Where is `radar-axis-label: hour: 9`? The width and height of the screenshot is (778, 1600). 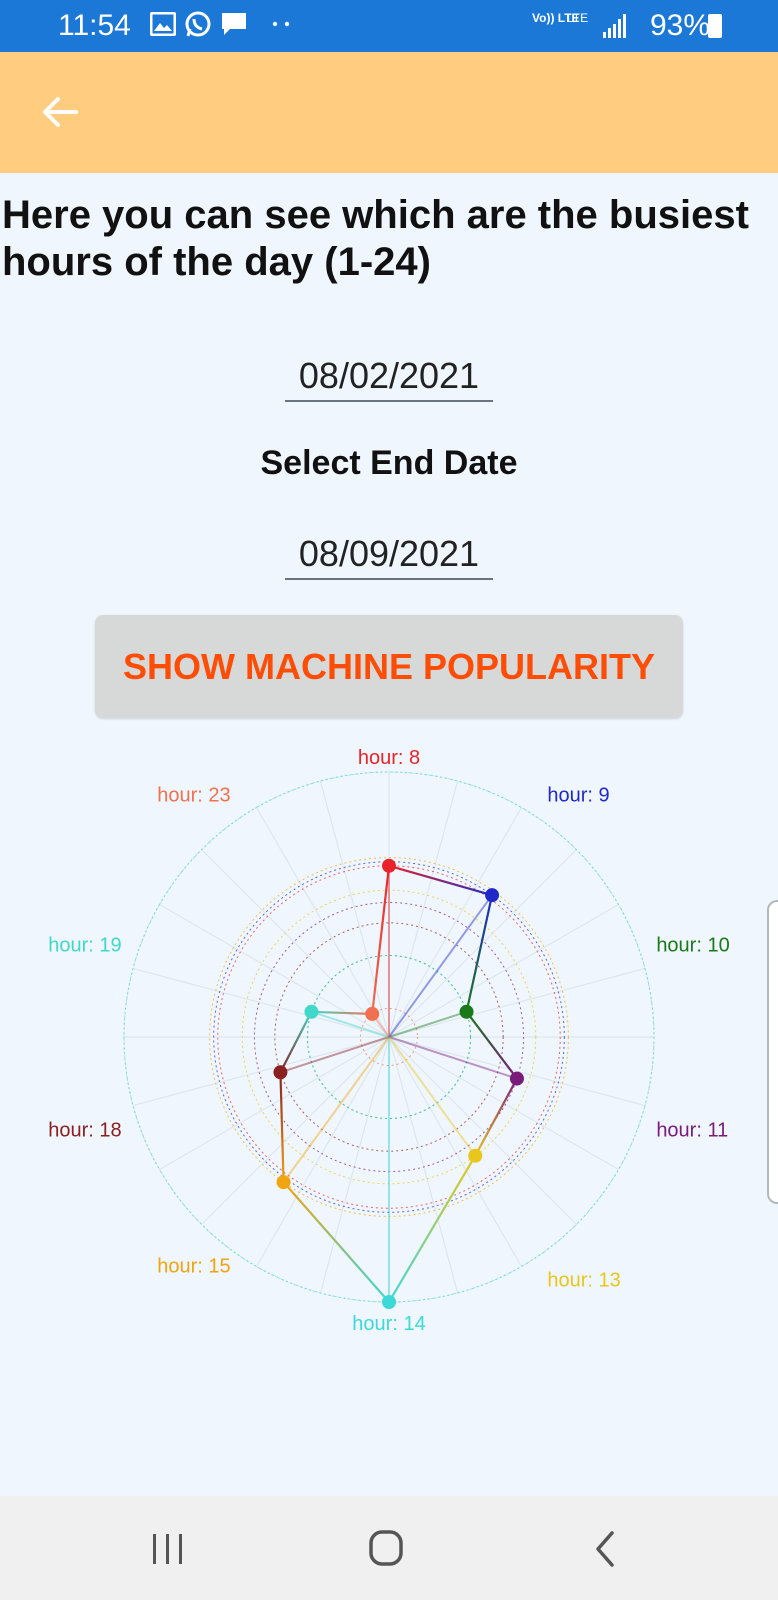
radar-axis-label: hour: 9 is located at coordinates (578, 795).